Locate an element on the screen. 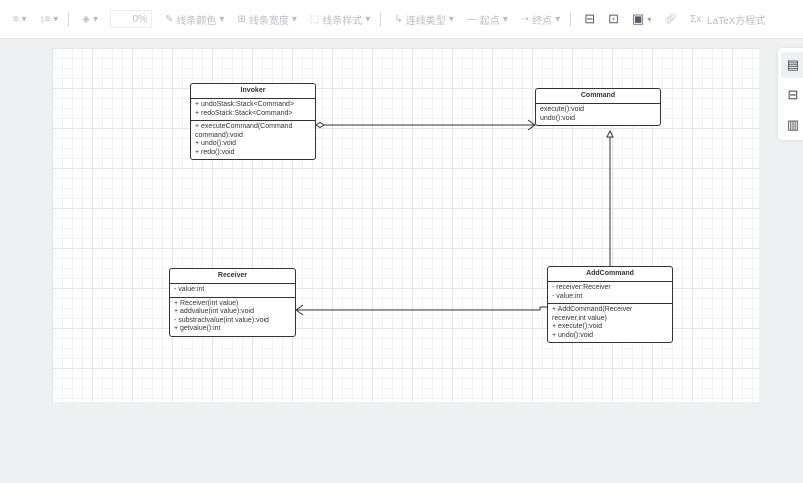  fill-color-button: ◈ ▾ is located at coordinates (90, 19).